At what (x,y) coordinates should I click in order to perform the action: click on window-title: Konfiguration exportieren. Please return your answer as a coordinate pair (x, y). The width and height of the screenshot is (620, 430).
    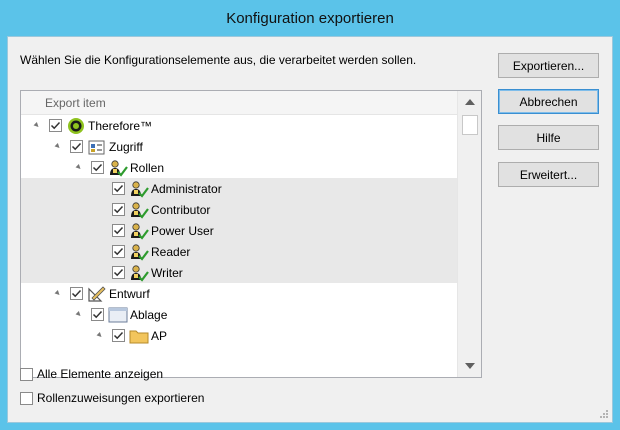
    Looking at the image, I should click on (310, 18).